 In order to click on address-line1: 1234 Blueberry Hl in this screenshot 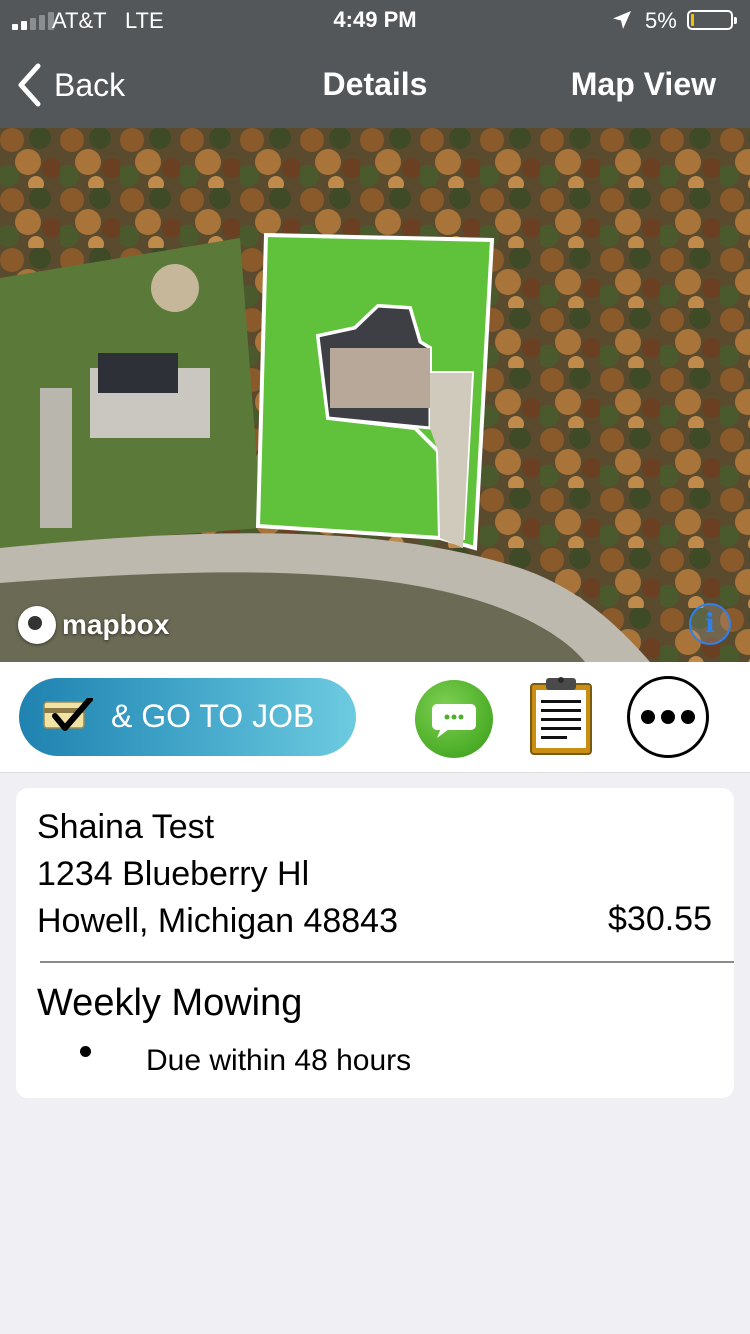, I will do `click(173, 874)`.